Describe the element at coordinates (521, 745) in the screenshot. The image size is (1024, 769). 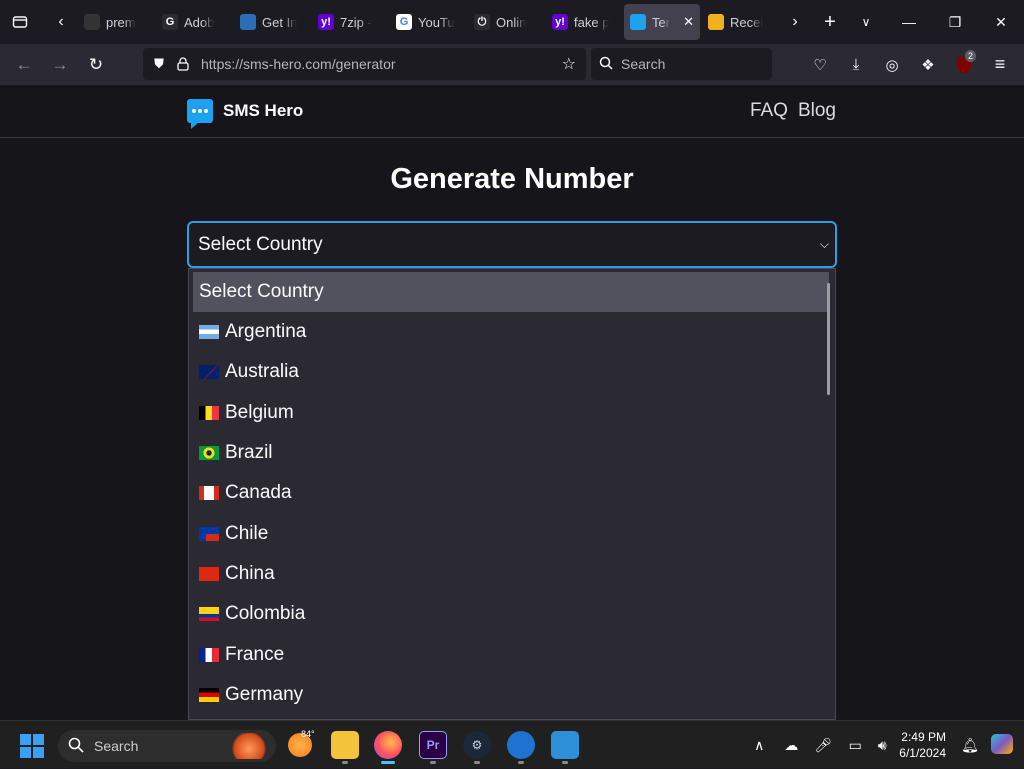
I see `app-icon` at that location.